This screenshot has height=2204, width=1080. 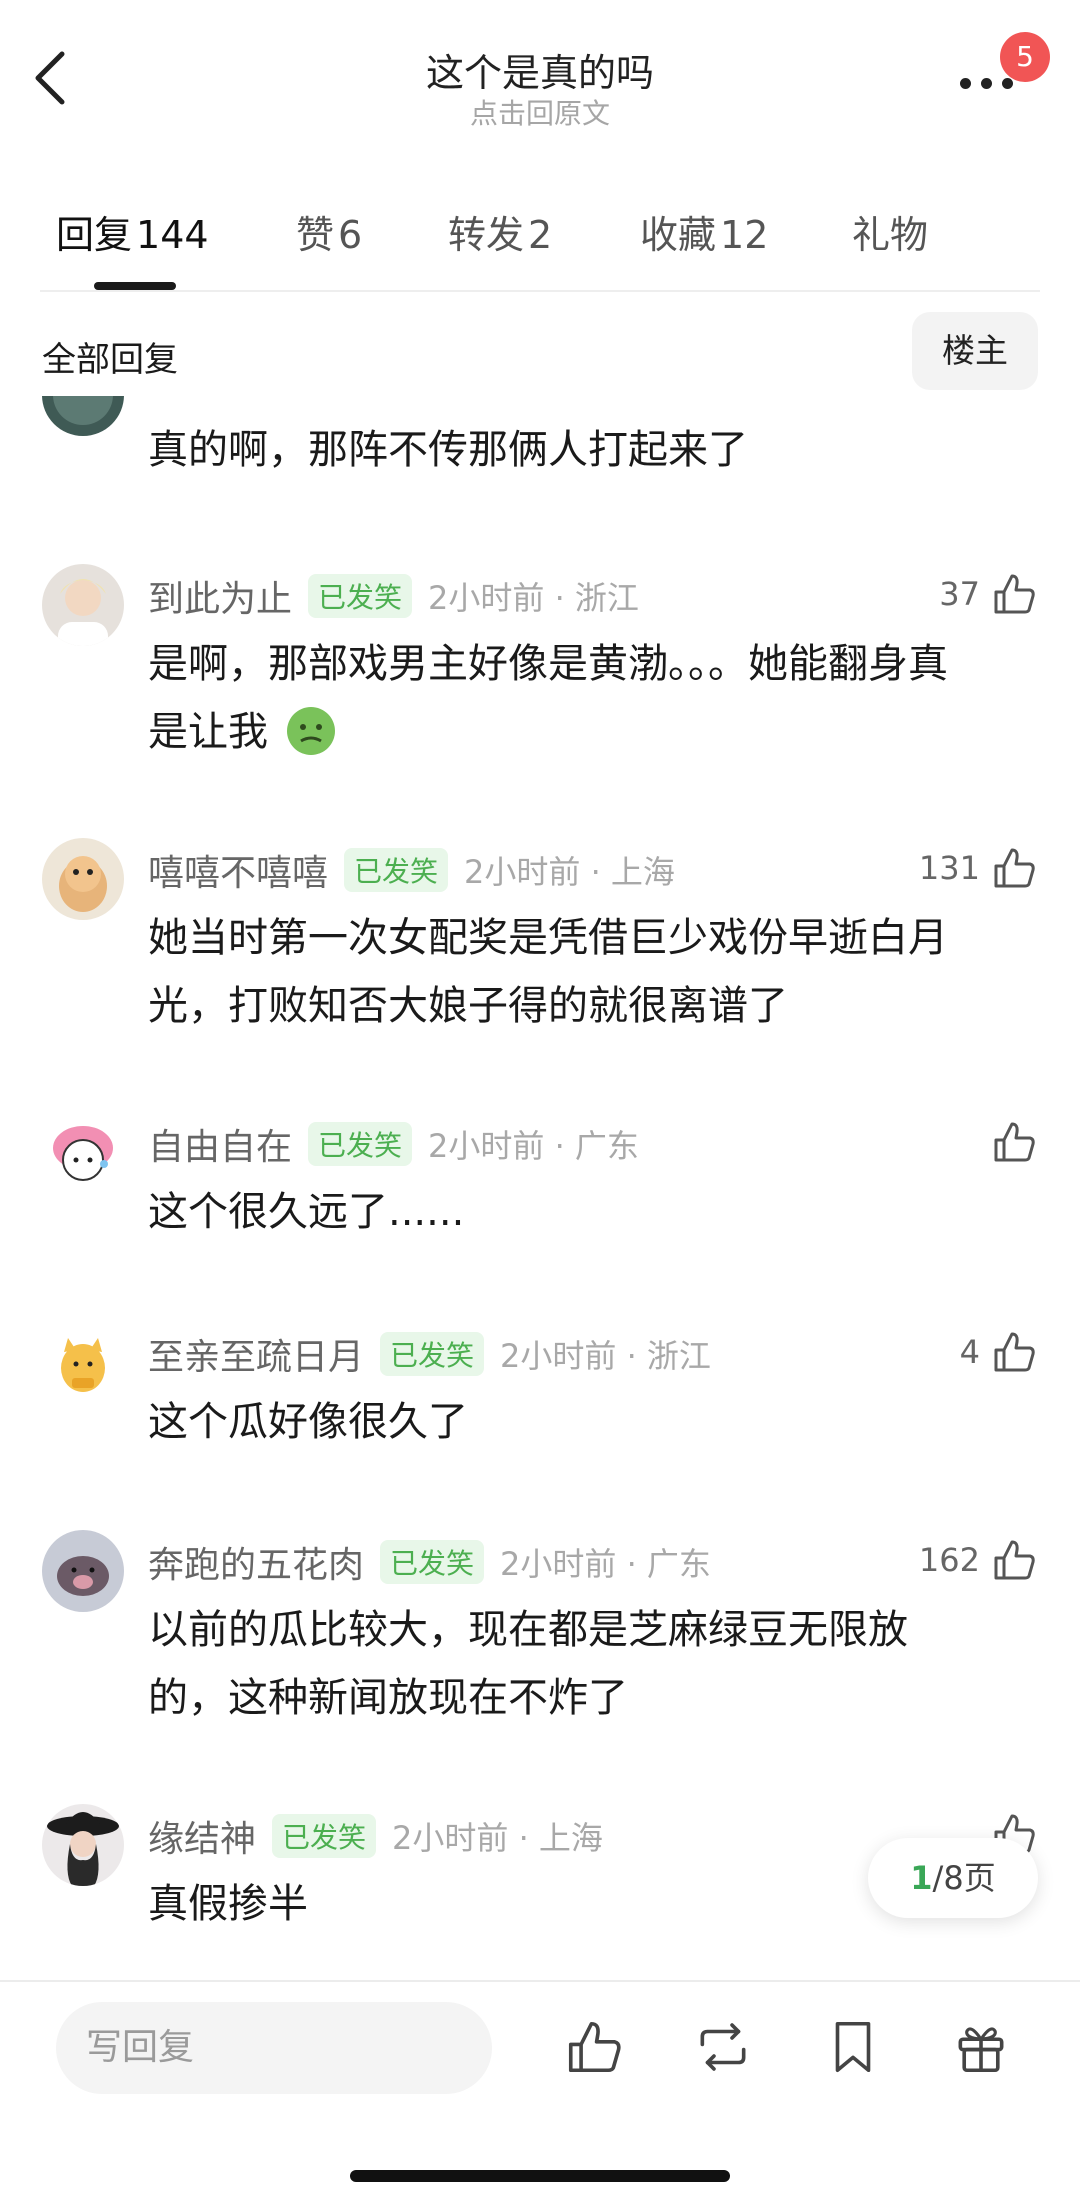 What do you see at coordinates (172, 235) in the screenshot?
I see `tab-count: 144` at bounding box center [172, 235].